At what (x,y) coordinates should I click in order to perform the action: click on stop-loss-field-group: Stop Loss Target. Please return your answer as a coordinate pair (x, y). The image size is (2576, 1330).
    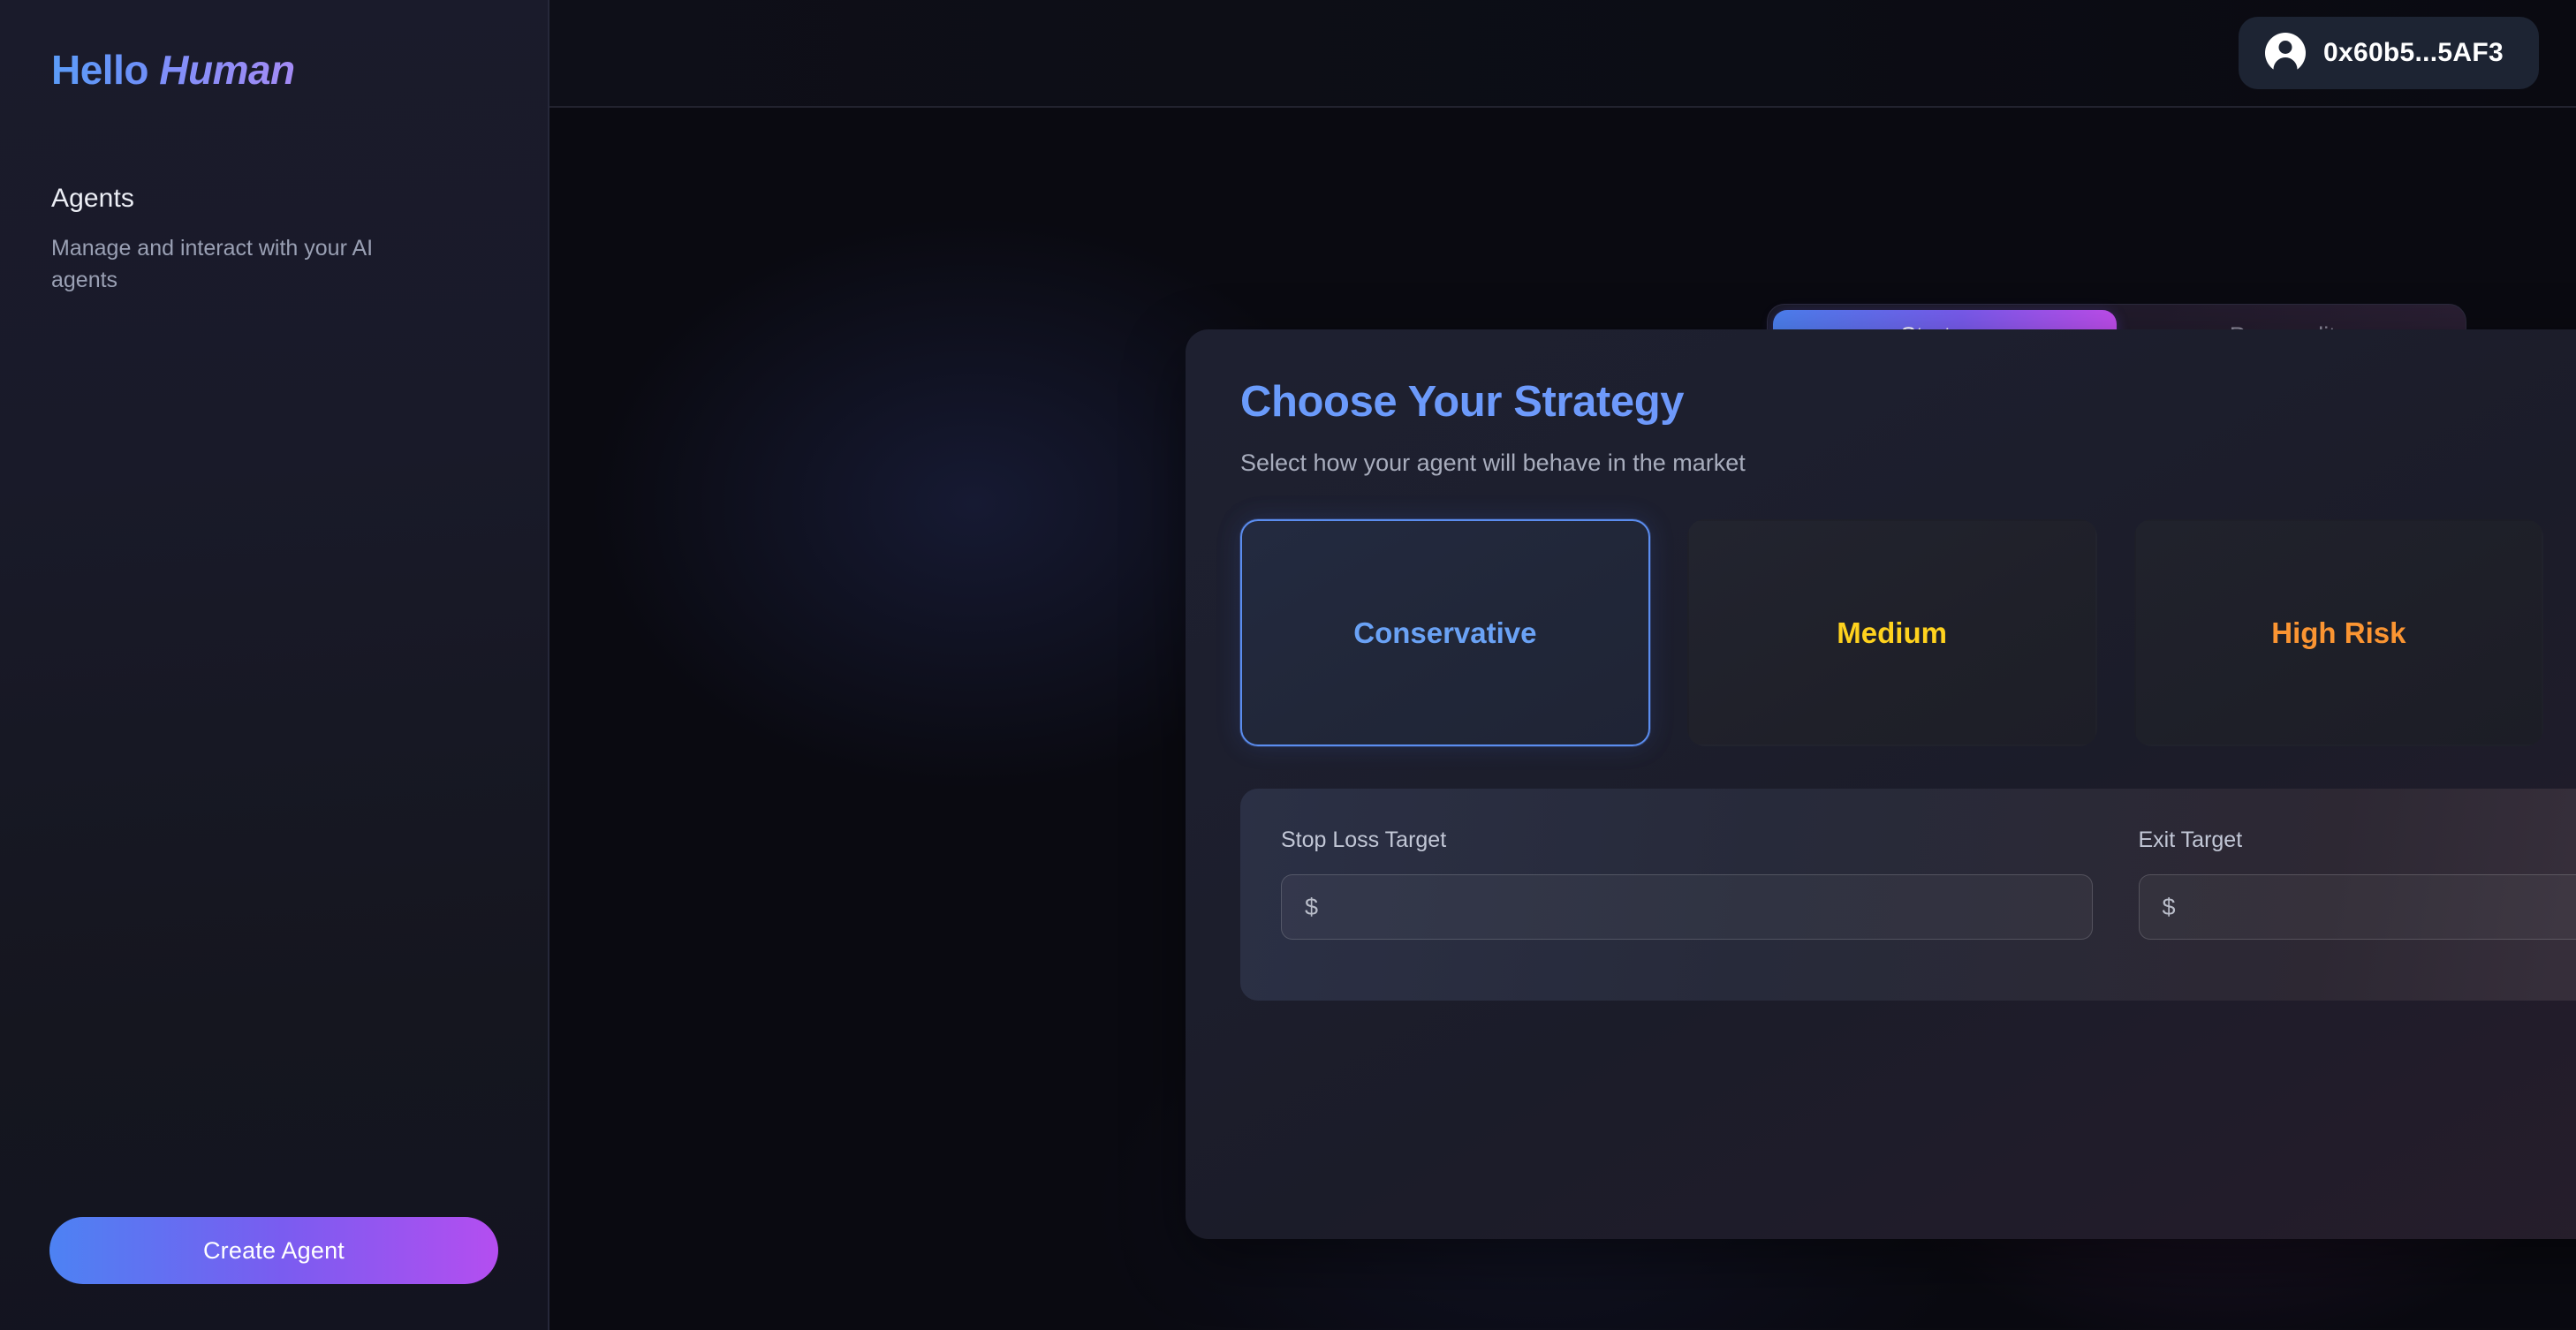
    Looking at the image, I should click on (1687, 914).